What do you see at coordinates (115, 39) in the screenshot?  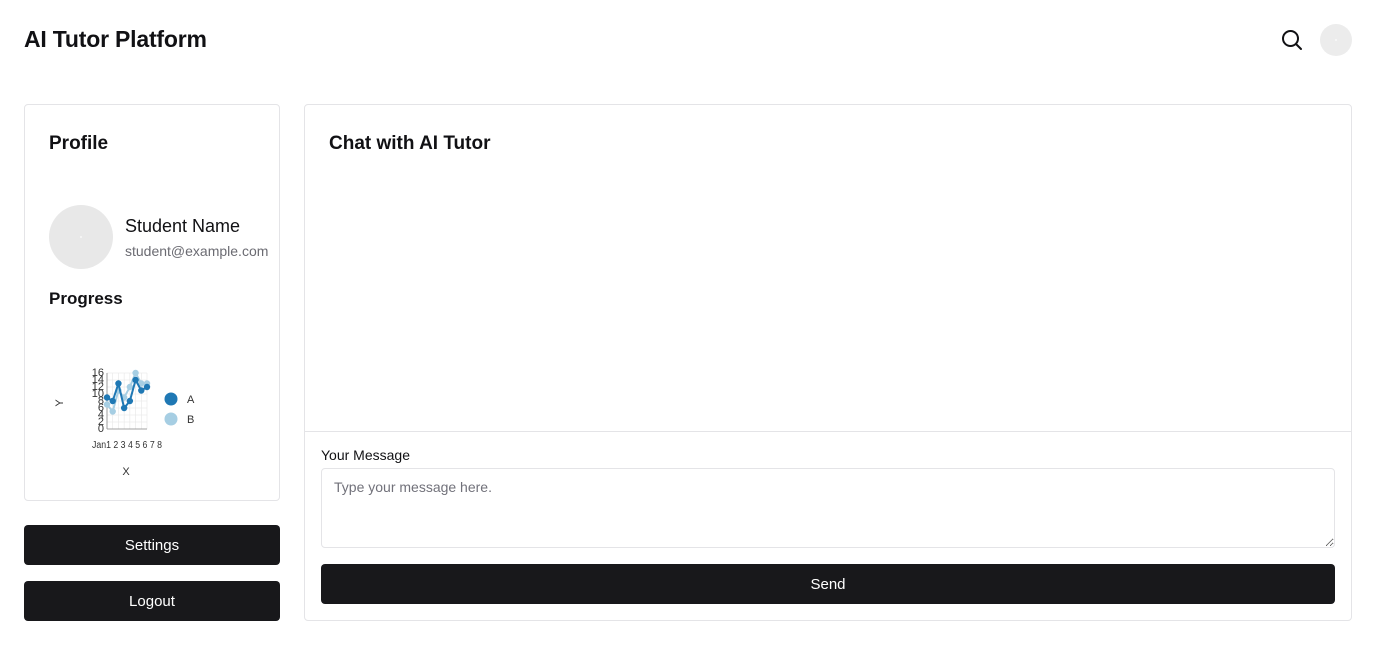 I see `app-title: AI Tutor Platform` at bounding box center [115, 39].